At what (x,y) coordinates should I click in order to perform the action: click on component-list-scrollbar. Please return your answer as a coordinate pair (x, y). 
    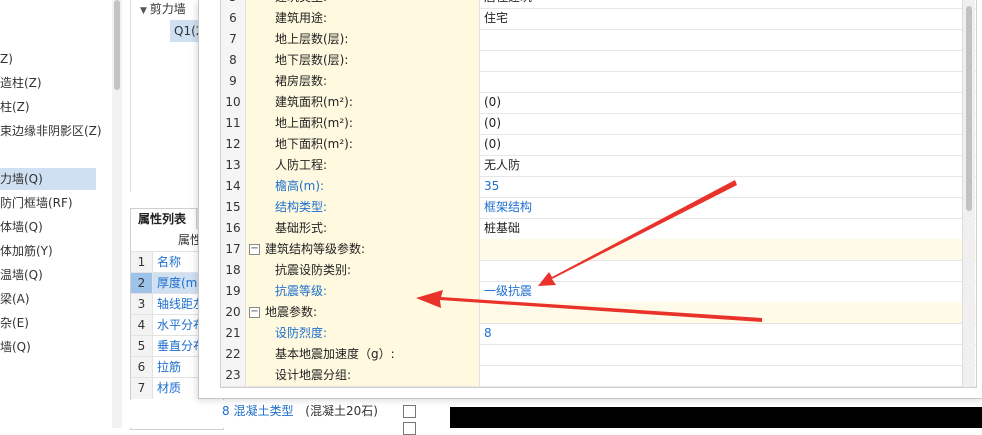
    Looking at the image, I should click on (117, 214).